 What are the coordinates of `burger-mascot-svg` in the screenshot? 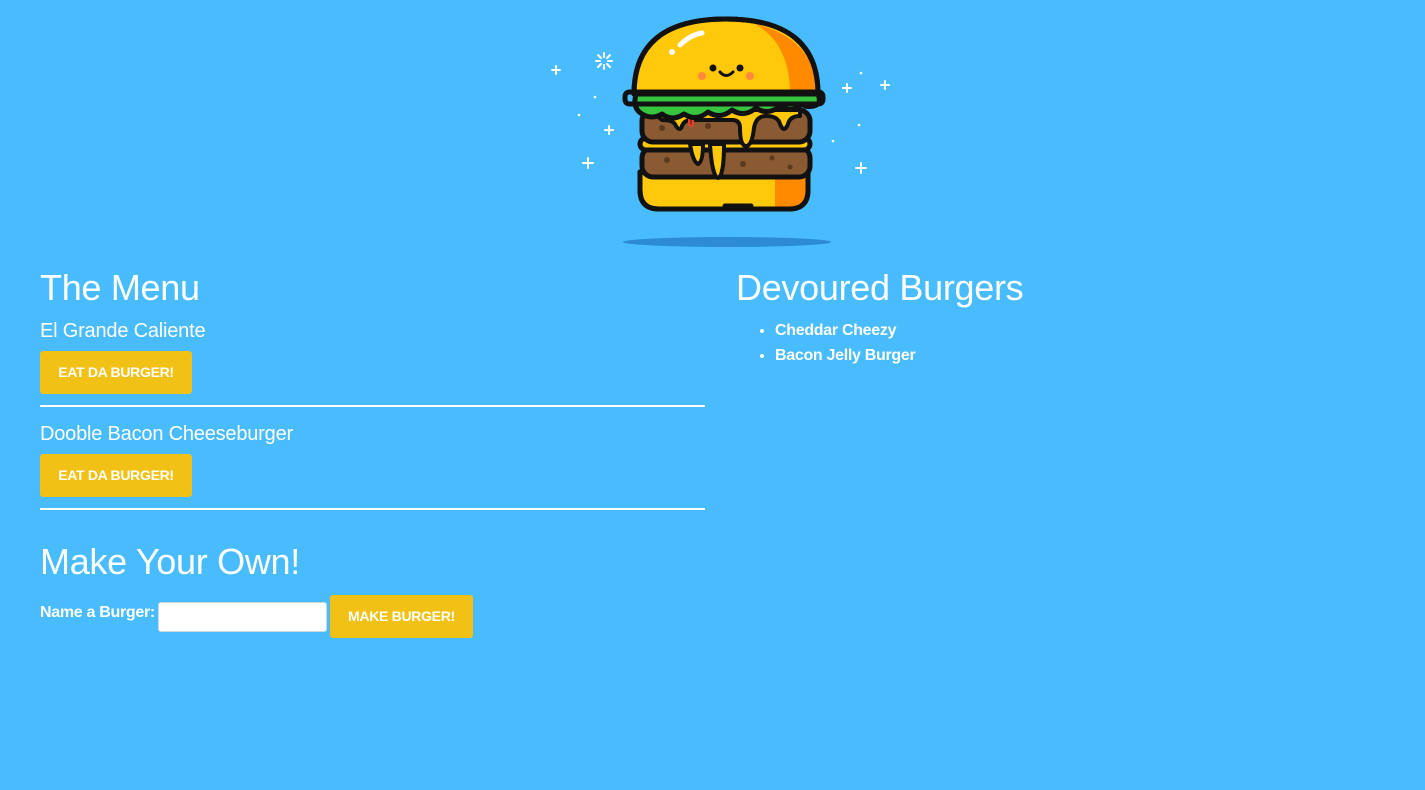 It's located at (720, 131).